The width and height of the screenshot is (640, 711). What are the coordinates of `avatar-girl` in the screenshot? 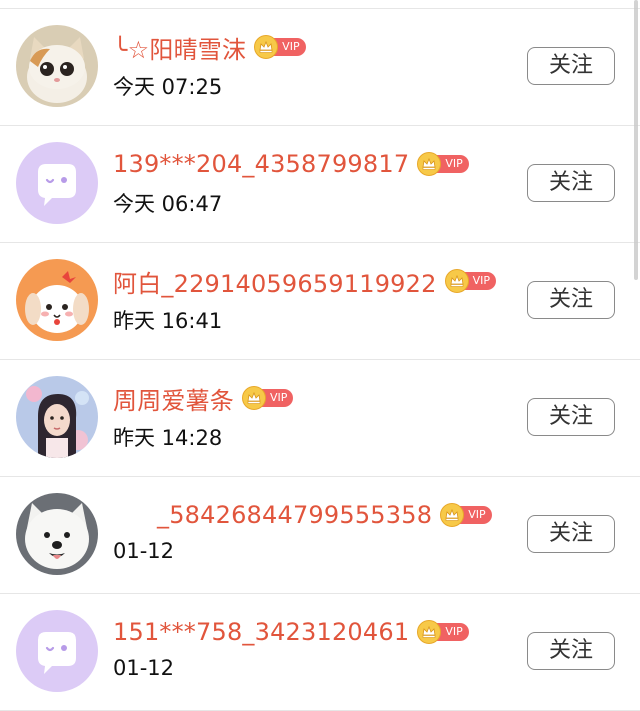 It's located at (57, 417).